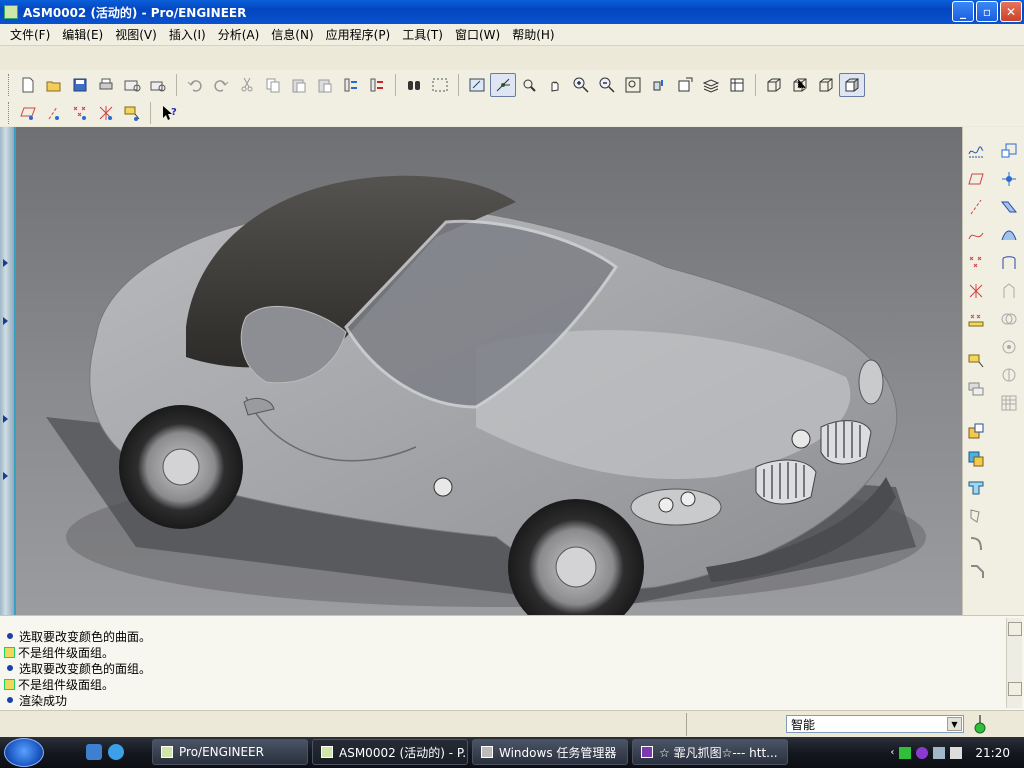 Image resolution: width=1024 pixels, height=768 pixels. Describe the element at coordinates (976, 389) in the screenshot. I see `layer-icon` at that location.